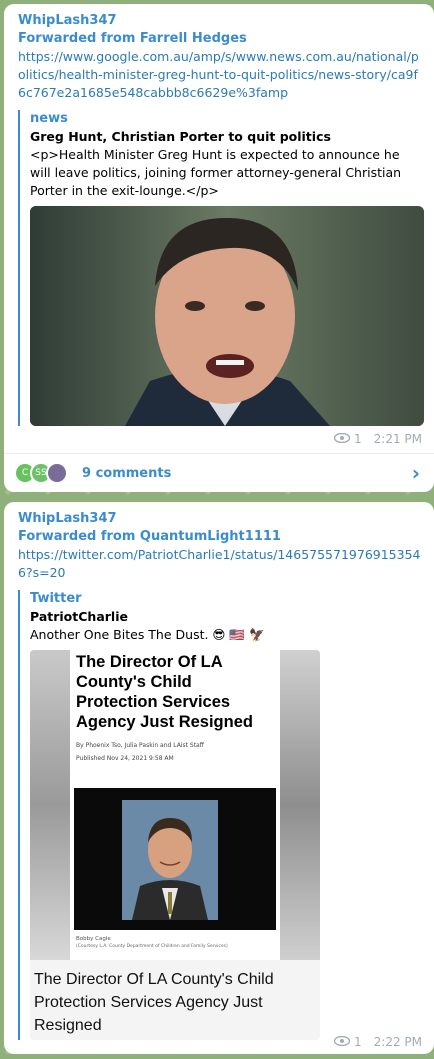 This screenshot has width=434, height=1059. Describe the element at coordinates (126, 473) in the screenshot. I see `comments-link: 9 comments` at that location.